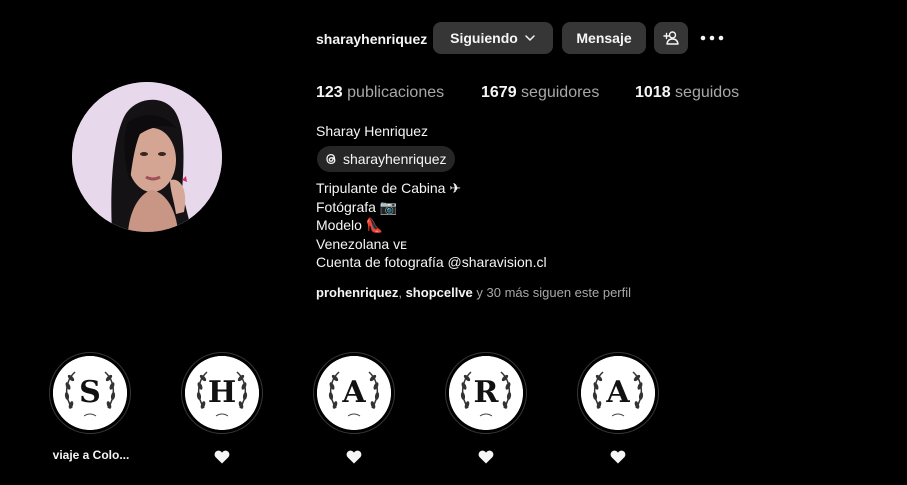 The height and width of the screenshot is (485, 907). I want to click on profile-avatar, so click(147, 157).